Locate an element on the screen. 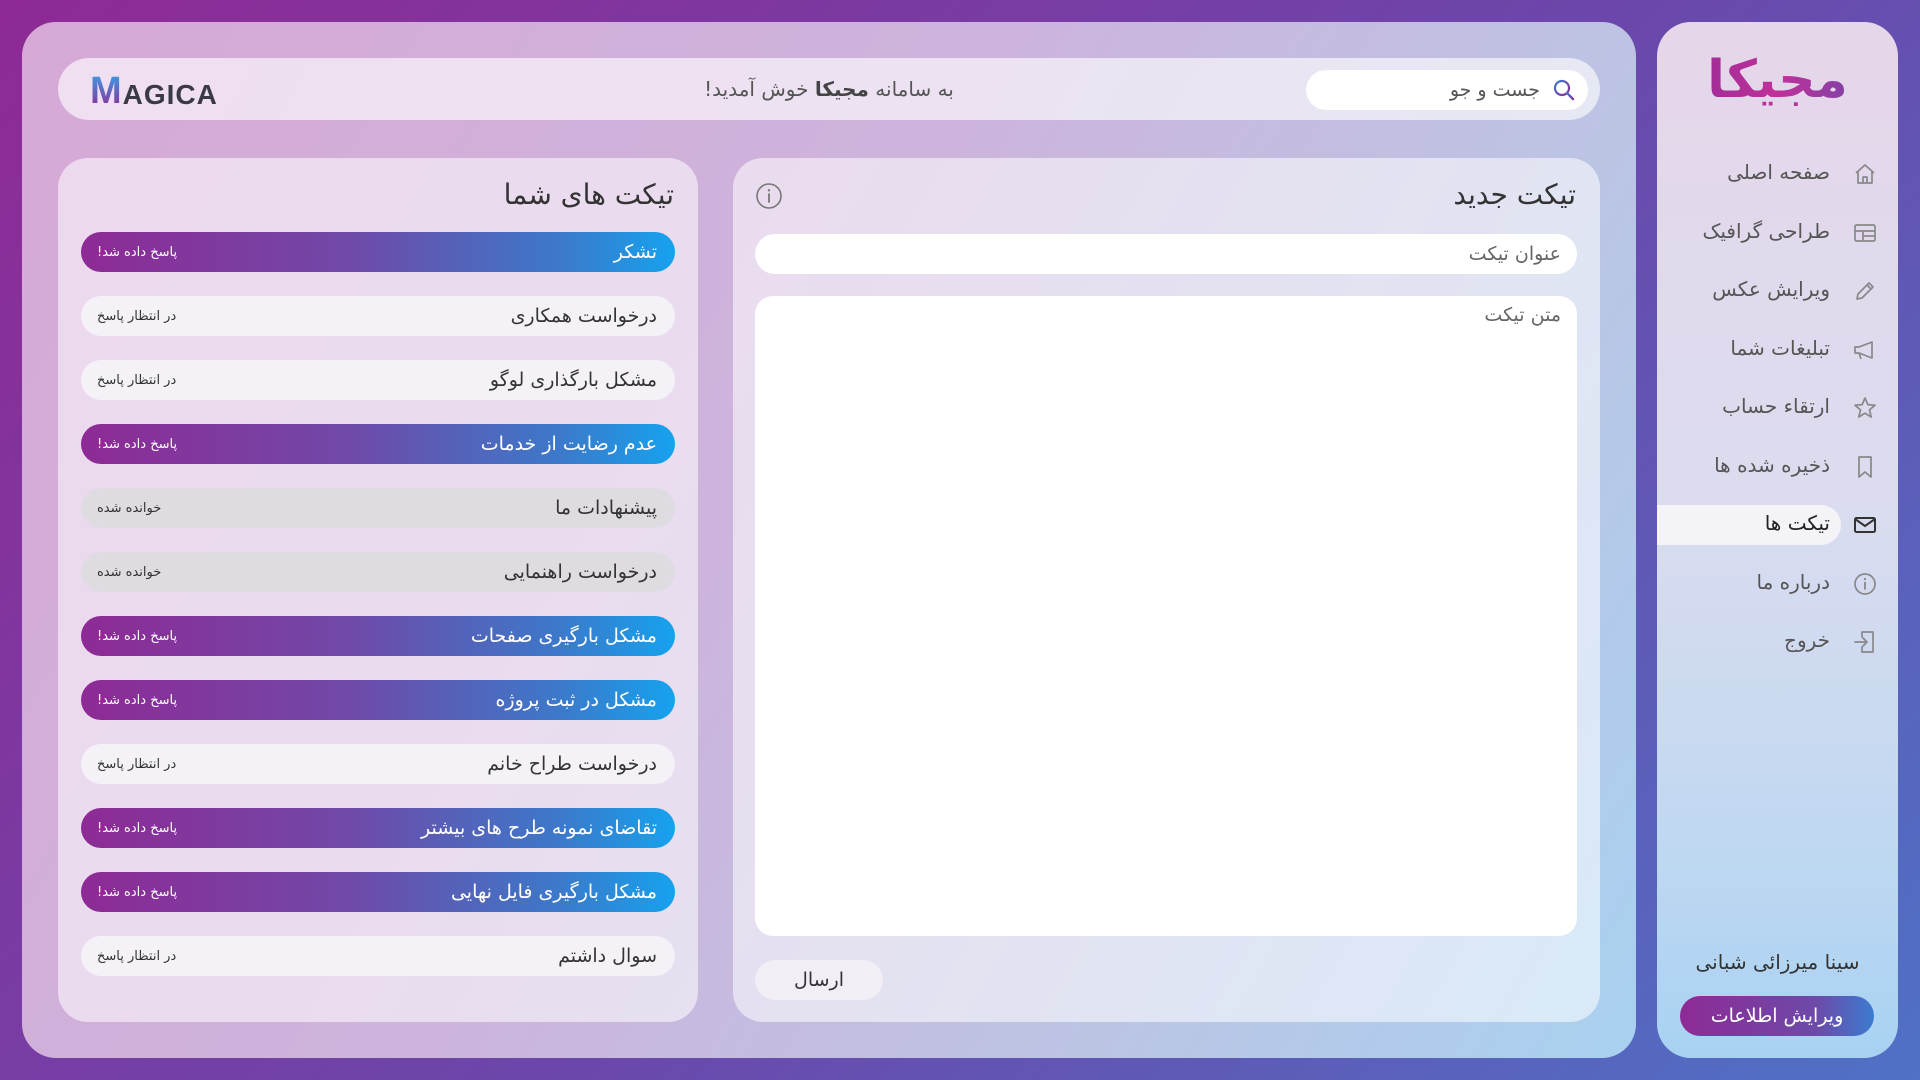 Image resolution: width=1920 pixels, height=1080 pixels. ticket-subject-input is located at coordinates (1166, 254).